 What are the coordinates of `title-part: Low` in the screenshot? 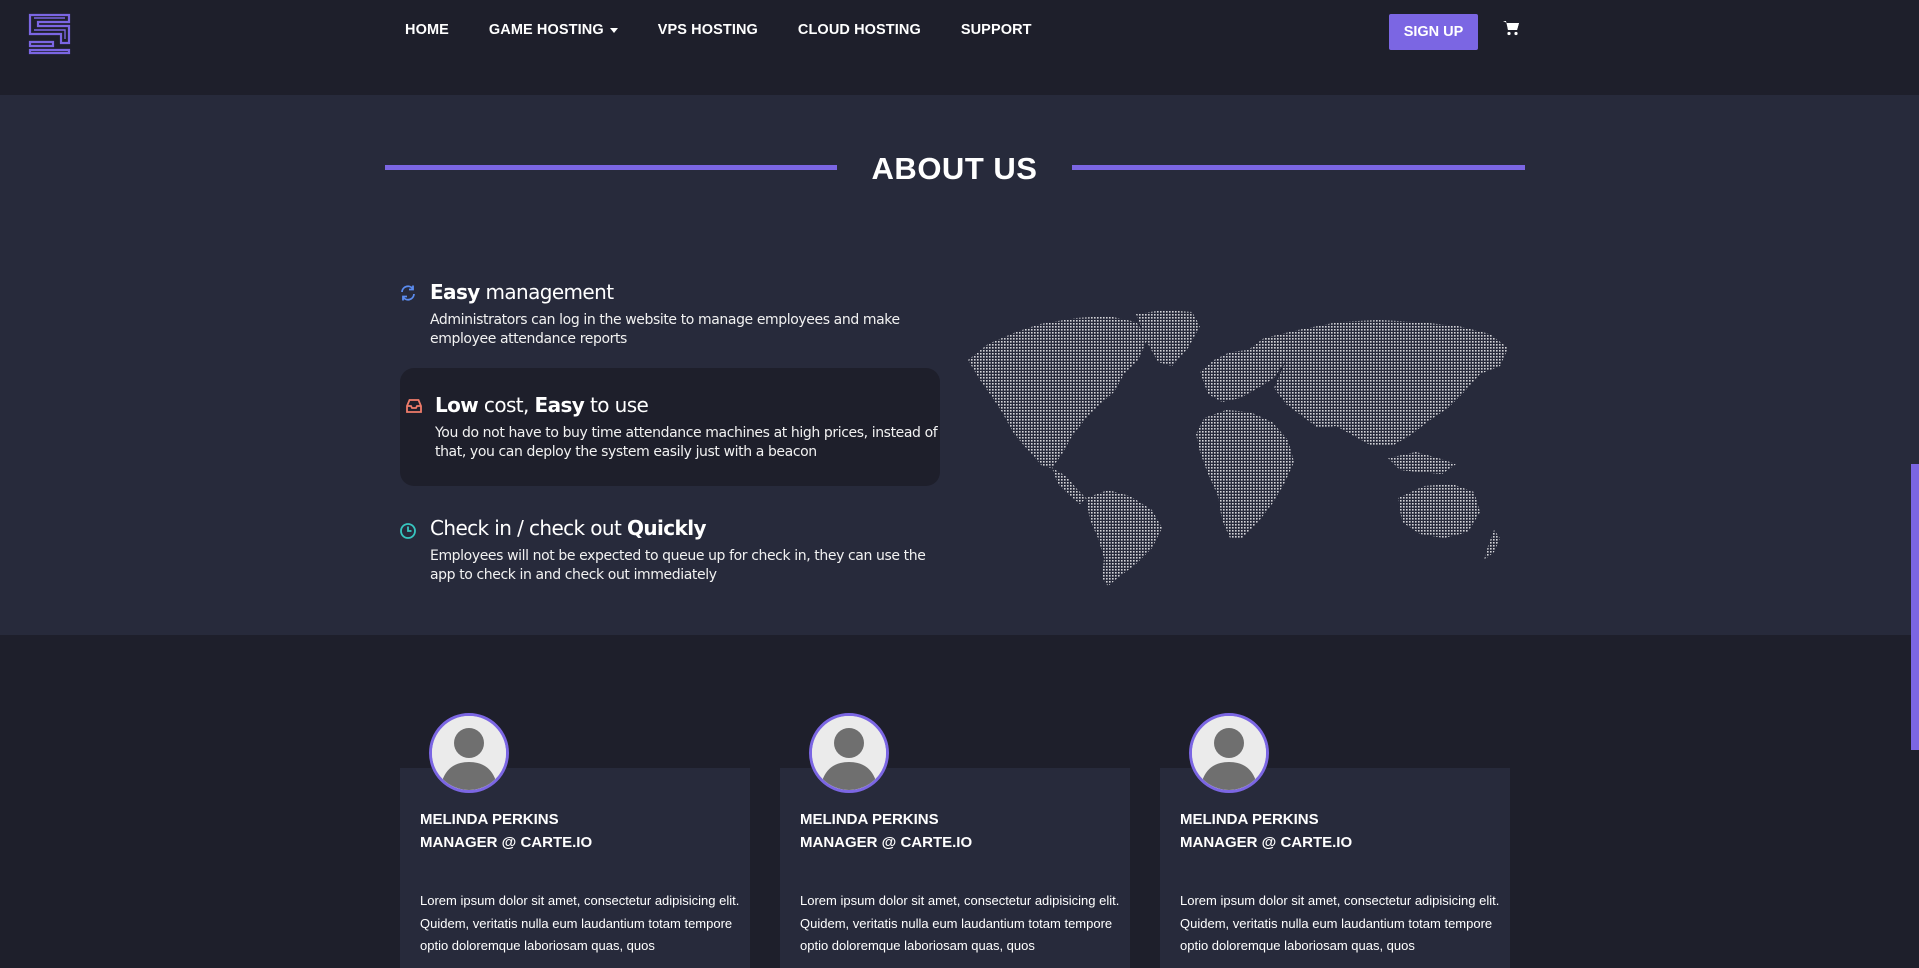 It's located at (457, 405).